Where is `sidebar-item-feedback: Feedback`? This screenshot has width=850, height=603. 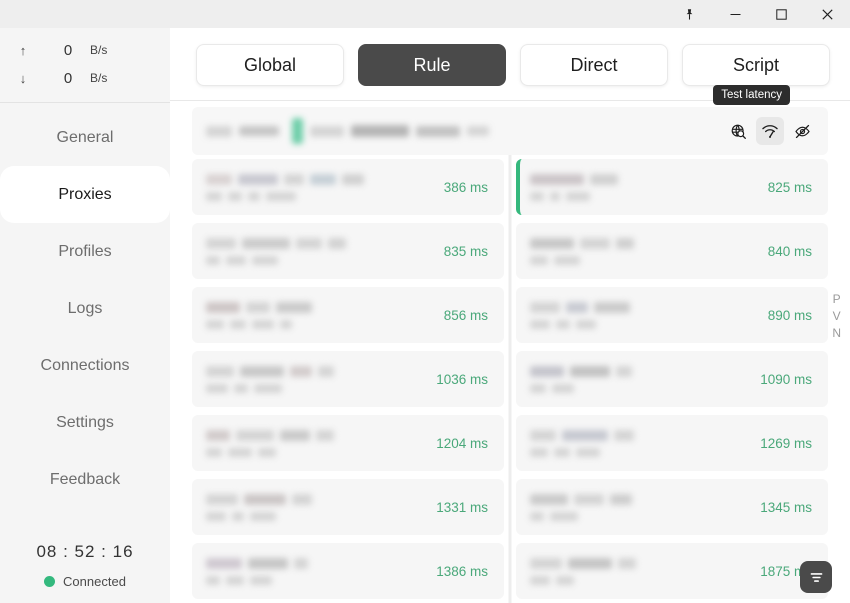 sidebar-item-feedback: Feedback is located at coordinates (85, 479).